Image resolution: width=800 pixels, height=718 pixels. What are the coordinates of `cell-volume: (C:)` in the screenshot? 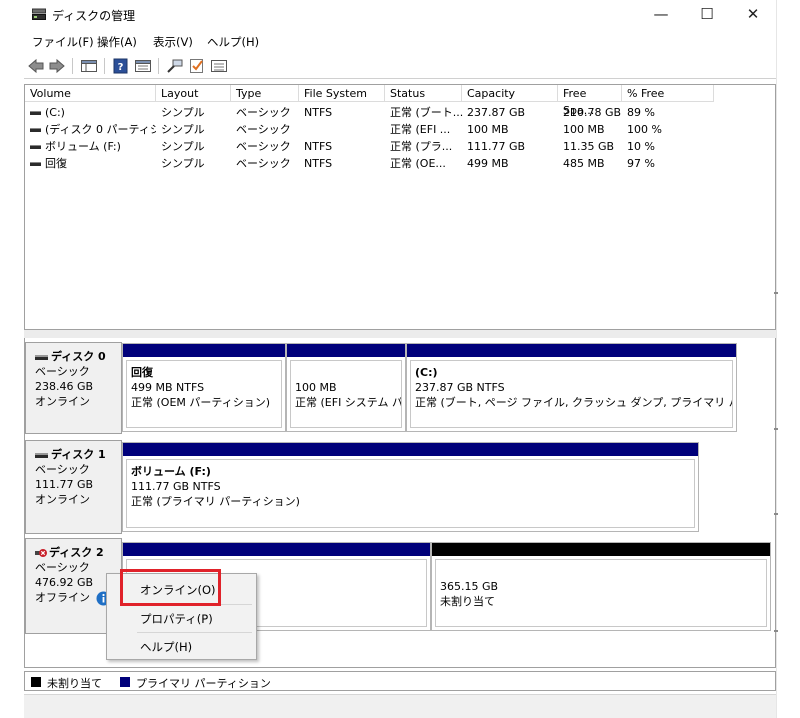 It's located at (93, 112).